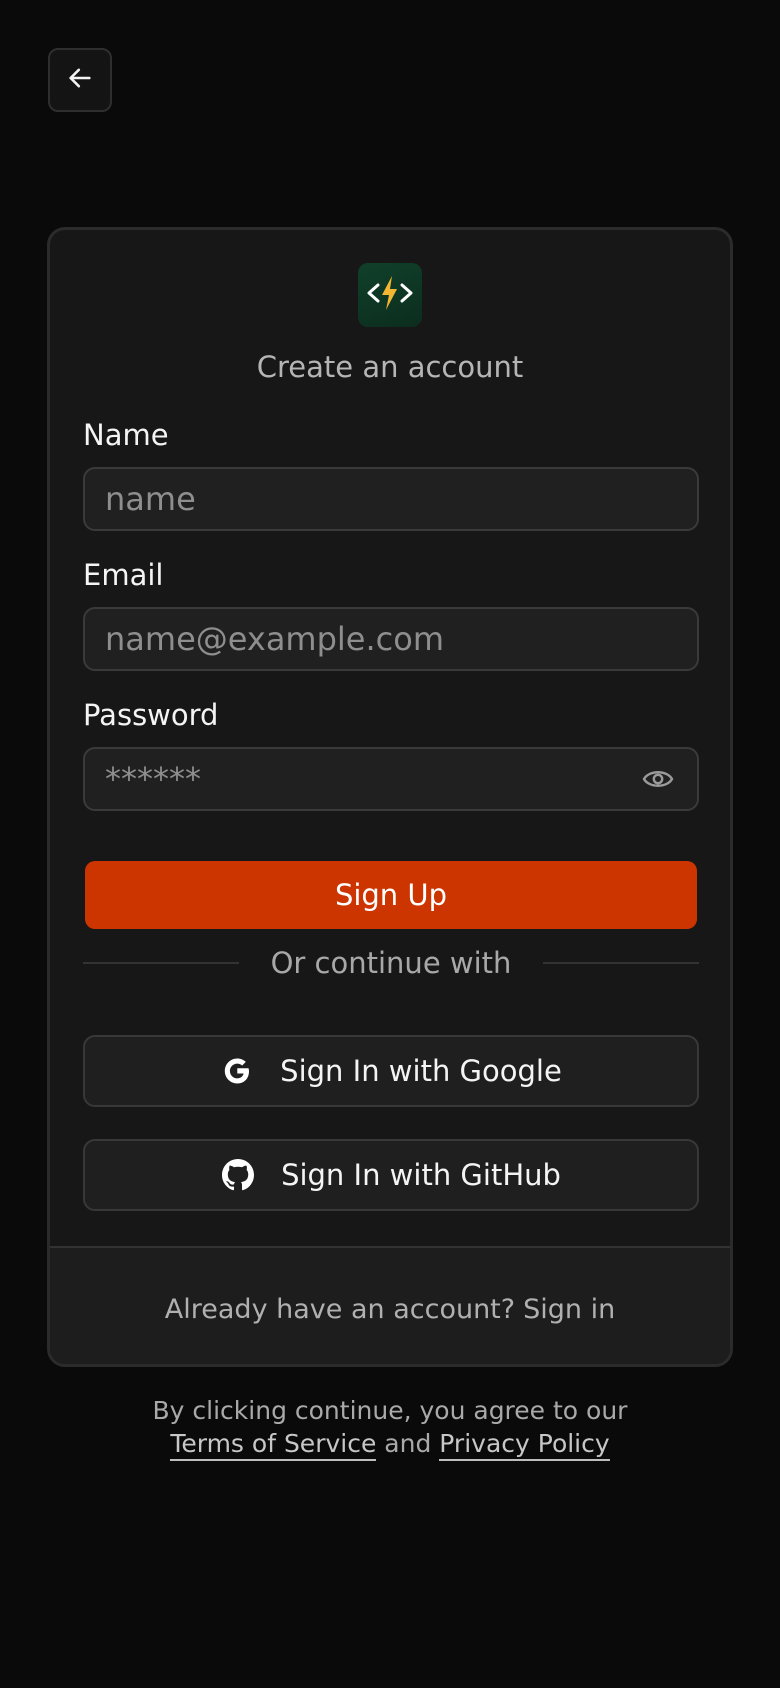  I want to click on password-input, so click(391, 779).